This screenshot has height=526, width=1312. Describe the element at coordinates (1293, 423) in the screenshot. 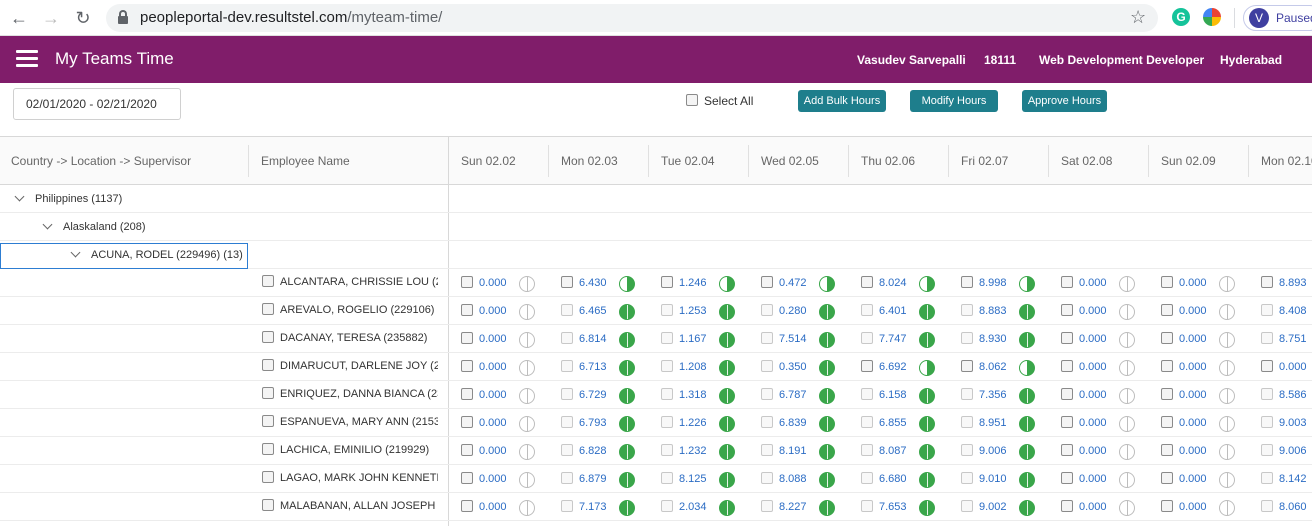

I see `hours-value: 9.003` at that location.